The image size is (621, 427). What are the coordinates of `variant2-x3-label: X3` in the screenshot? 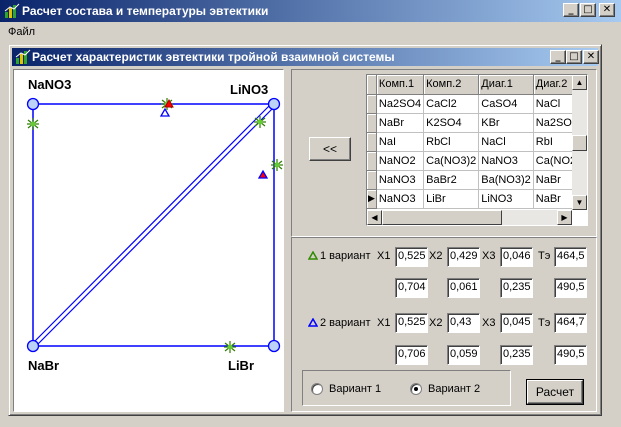 It's located at (489, 323).